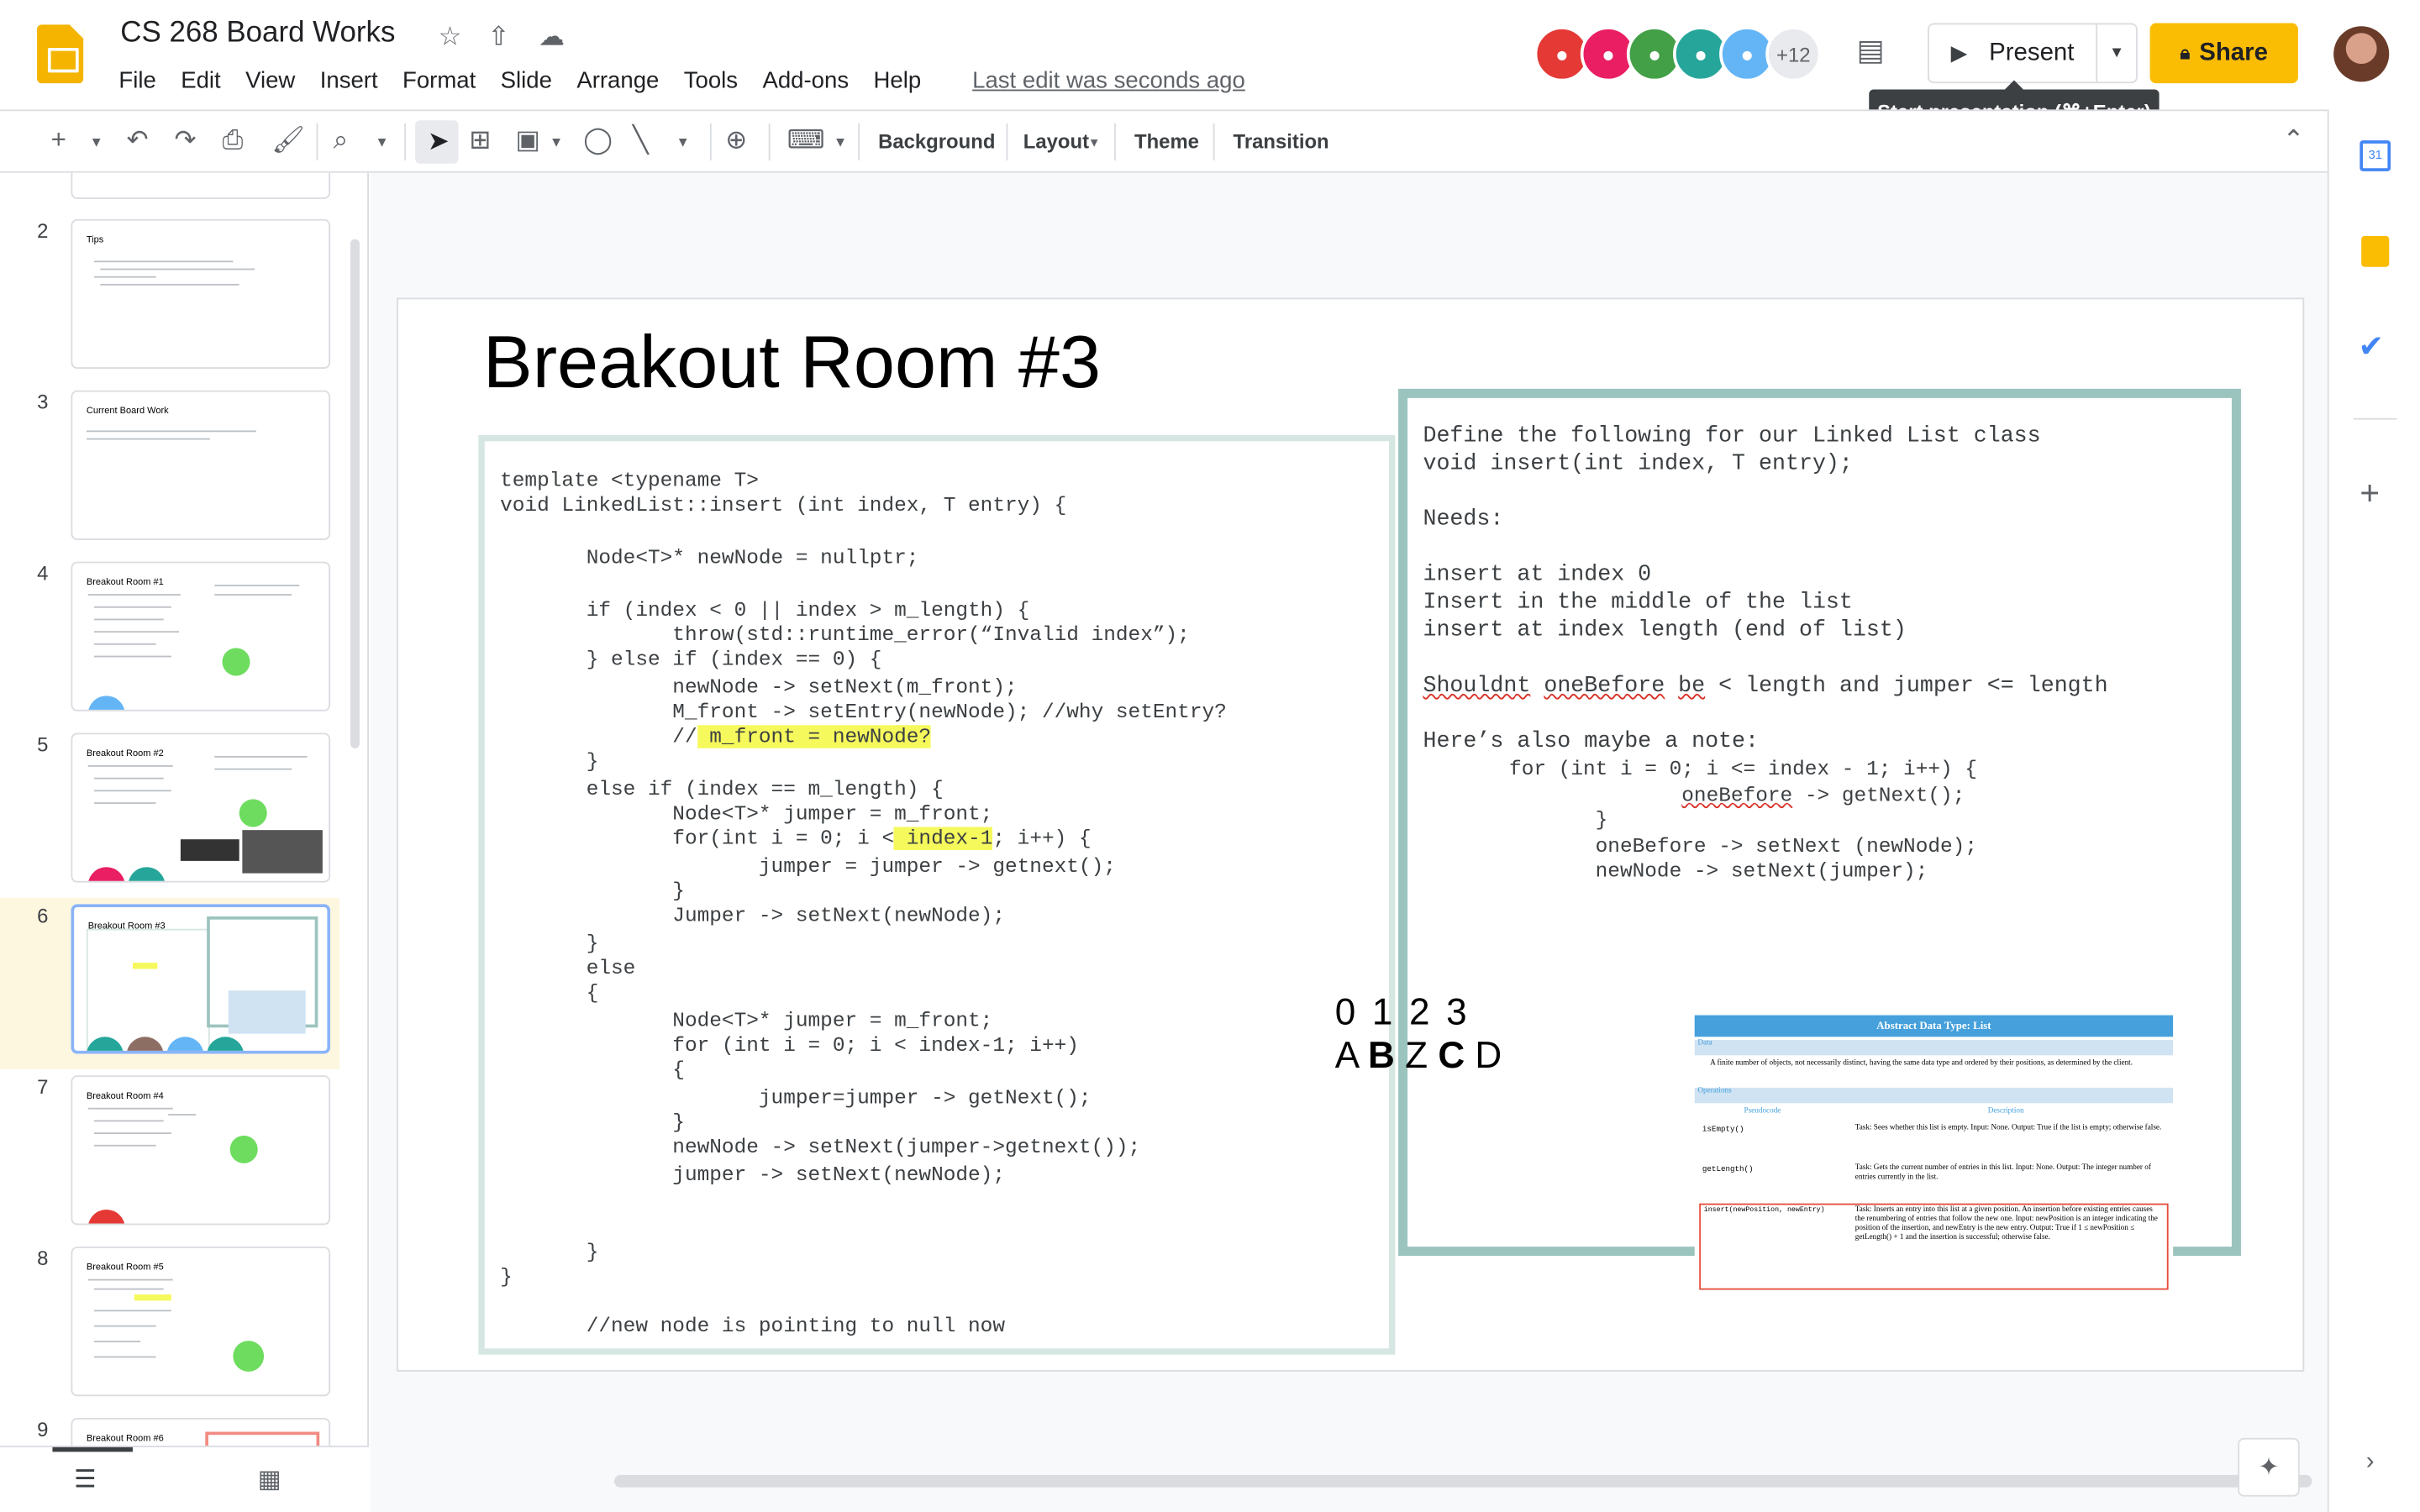 Image resolution: width=2420 pixels, height=1512 pixels. I want to click on print-icon: ⎙, so click(233, 140).